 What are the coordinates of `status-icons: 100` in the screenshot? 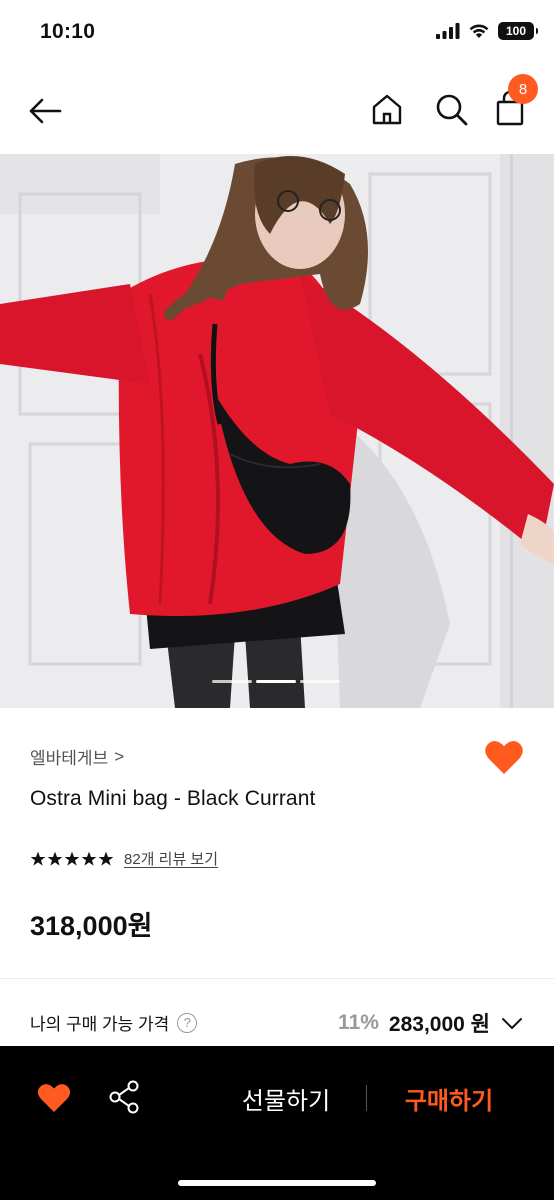 It's located at (487, 31).